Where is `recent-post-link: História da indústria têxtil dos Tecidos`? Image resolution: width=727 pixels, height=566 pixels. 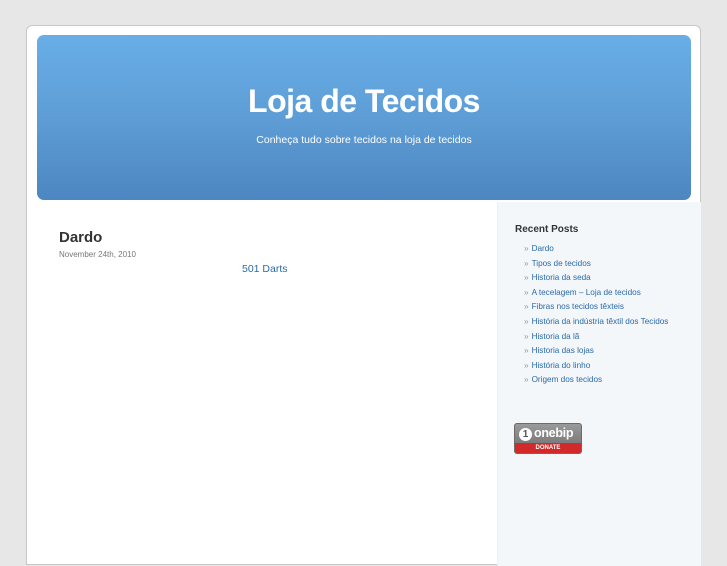
recent-post-link: História da indústria têxtil dos Tecidos is located at coordinates (600, 321).